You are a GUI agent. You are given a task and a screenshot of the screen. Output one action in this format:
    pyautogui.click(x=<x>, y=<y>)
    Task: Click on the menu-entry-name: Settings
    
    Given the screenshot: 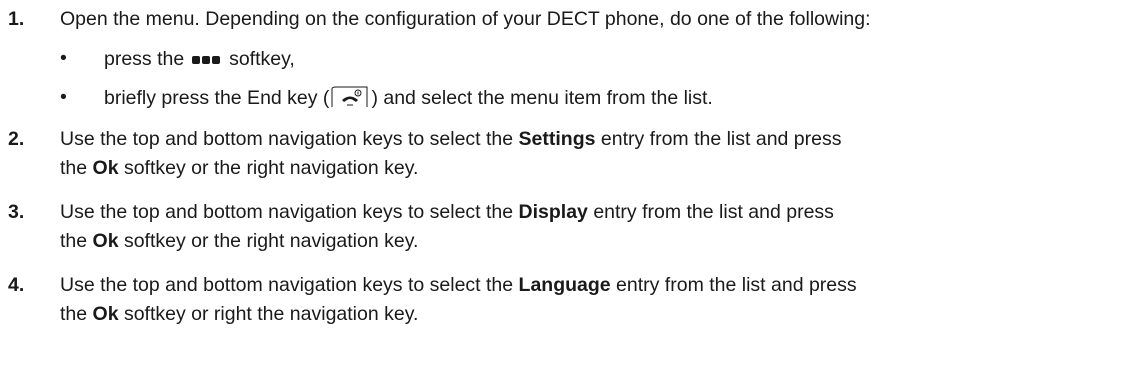 What is the action you would take?
    pyautogui.click(x=557, y=139)
    